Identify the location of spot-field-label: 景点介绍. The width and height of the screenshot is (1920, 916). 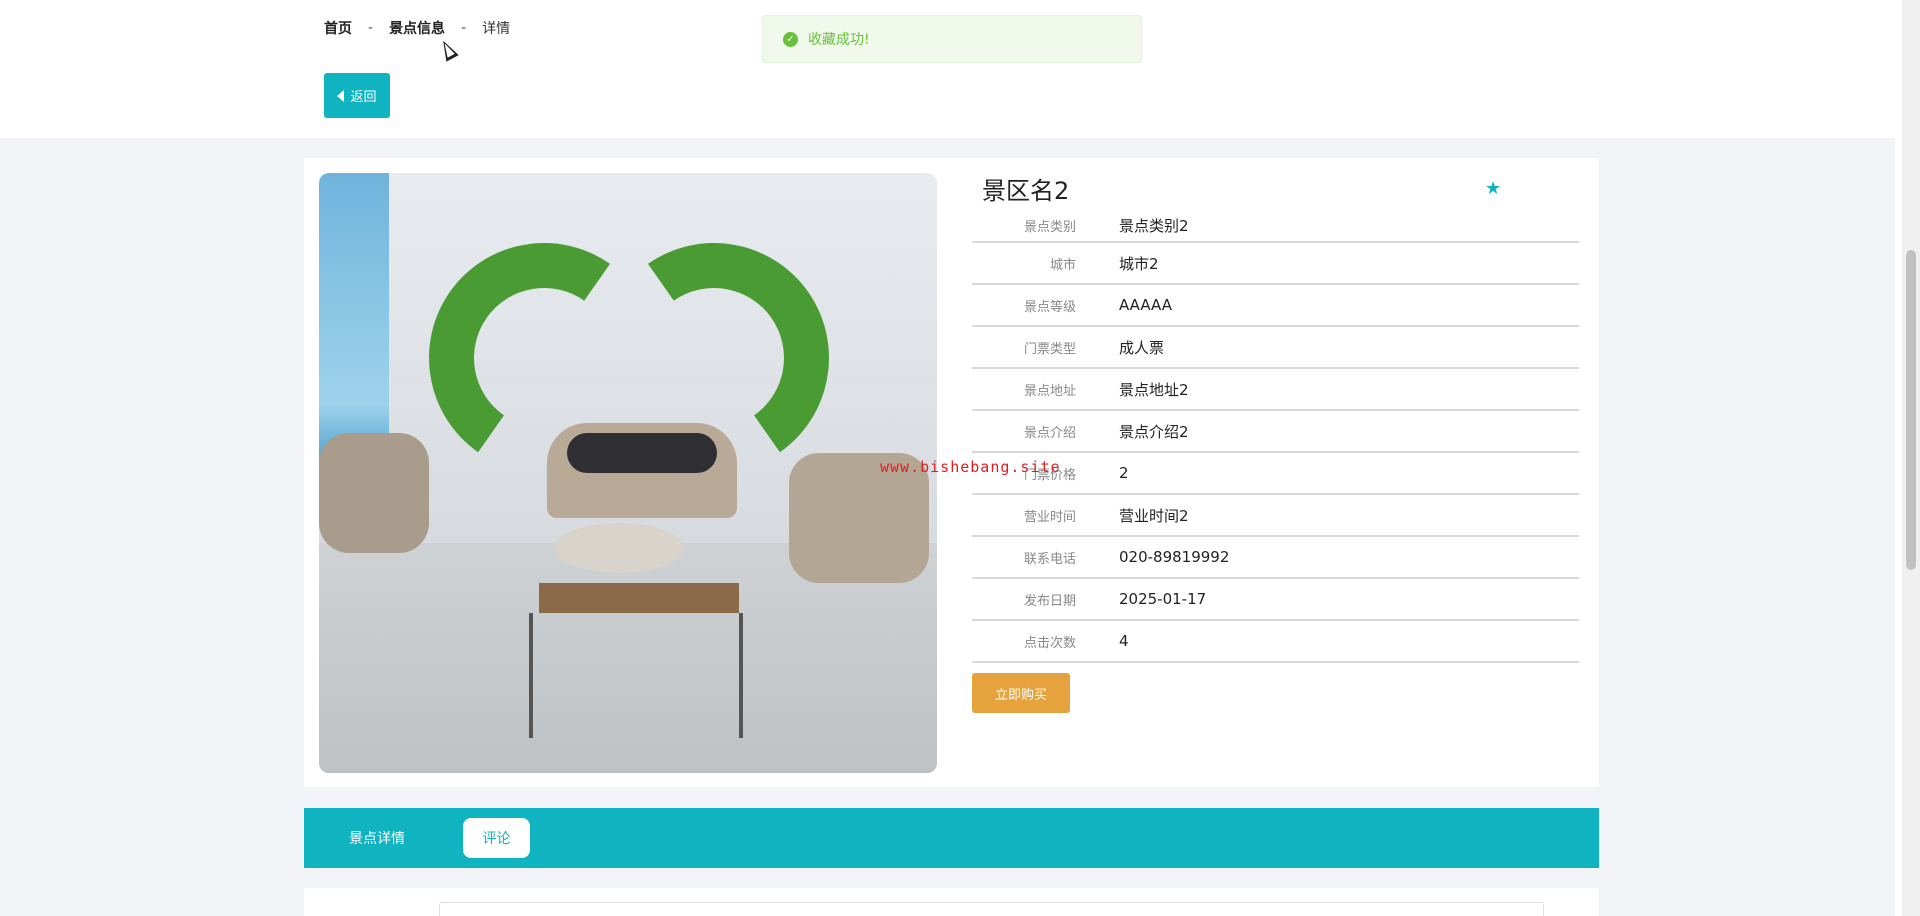
(1049, 433).